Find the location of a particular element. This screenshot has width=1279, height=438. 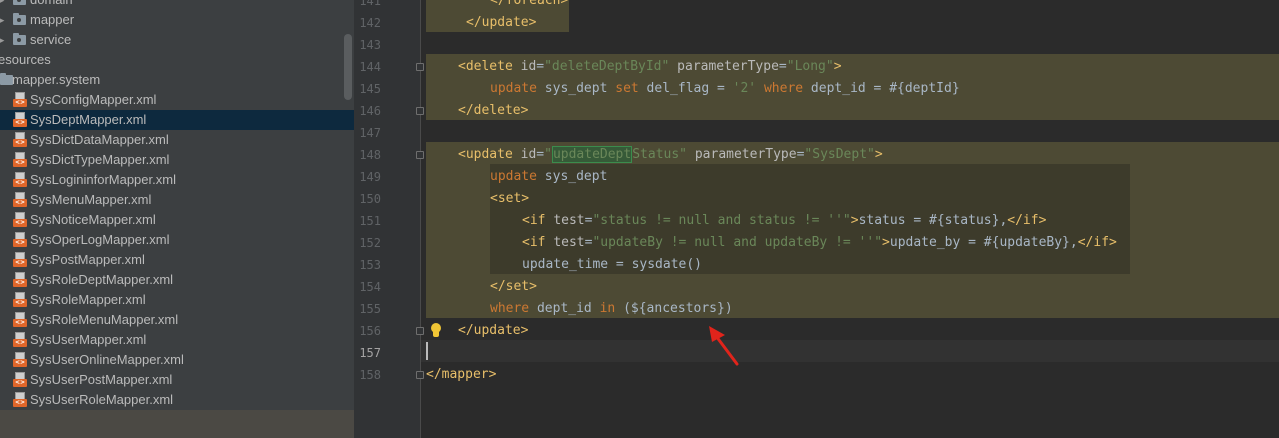

code-token: " is located at coordinates (548, 154).